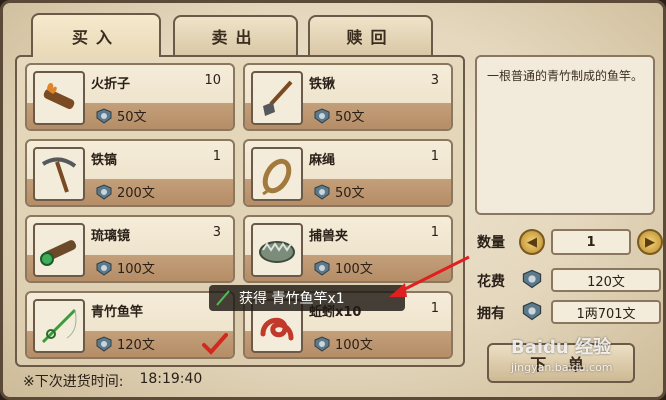 The height and width of the screenshot is (400, 666). I want to click on restock-timer: ※下次进货时间: 18:19:40, so click(112, 381).